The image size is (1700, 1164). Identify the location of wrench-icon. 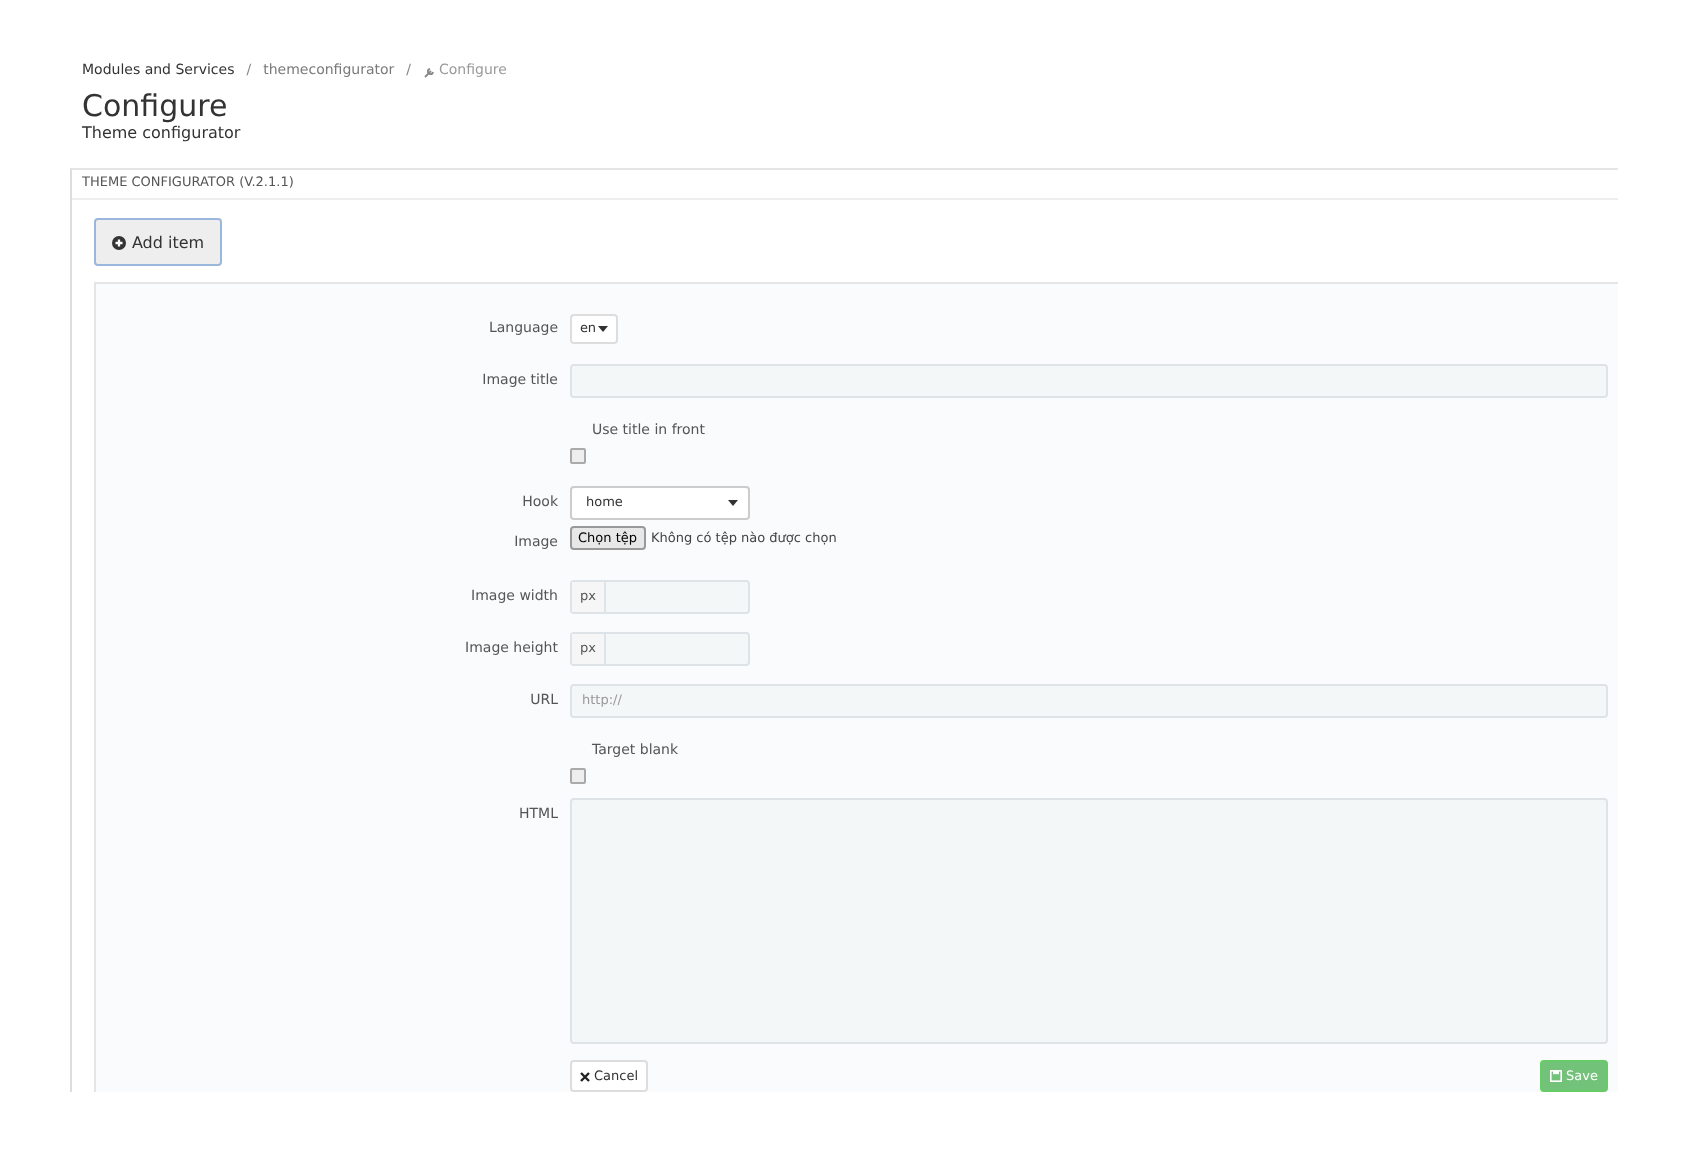
(429, 71).